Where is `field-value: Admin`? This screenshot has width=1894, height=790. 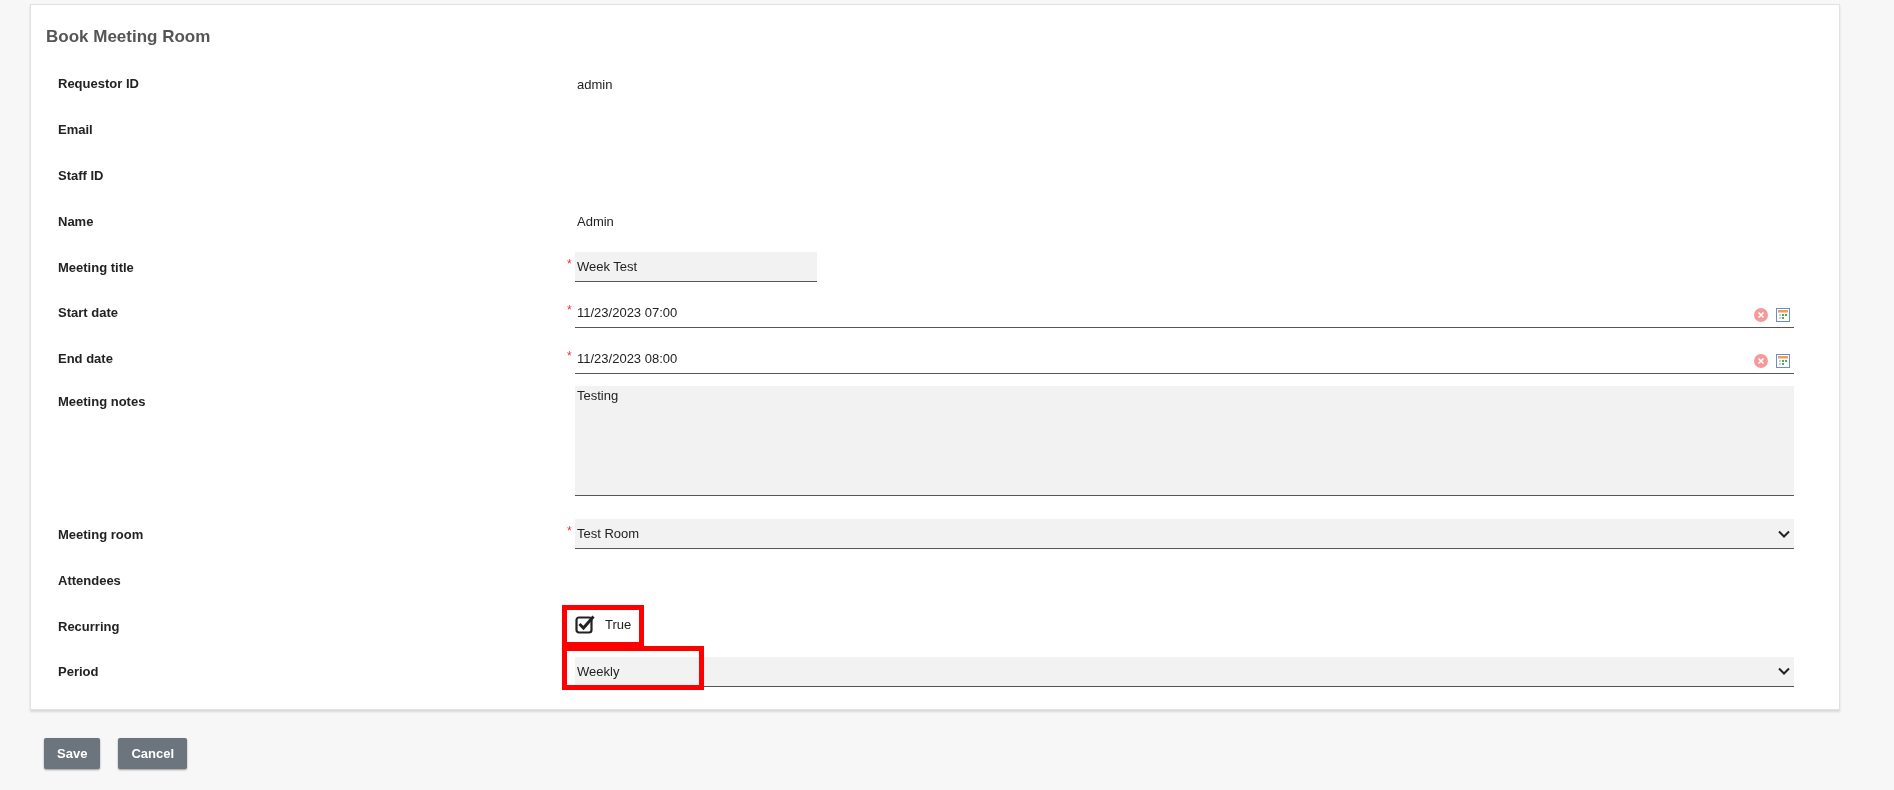 field-value: Admin is located at coordinates (595, 222).